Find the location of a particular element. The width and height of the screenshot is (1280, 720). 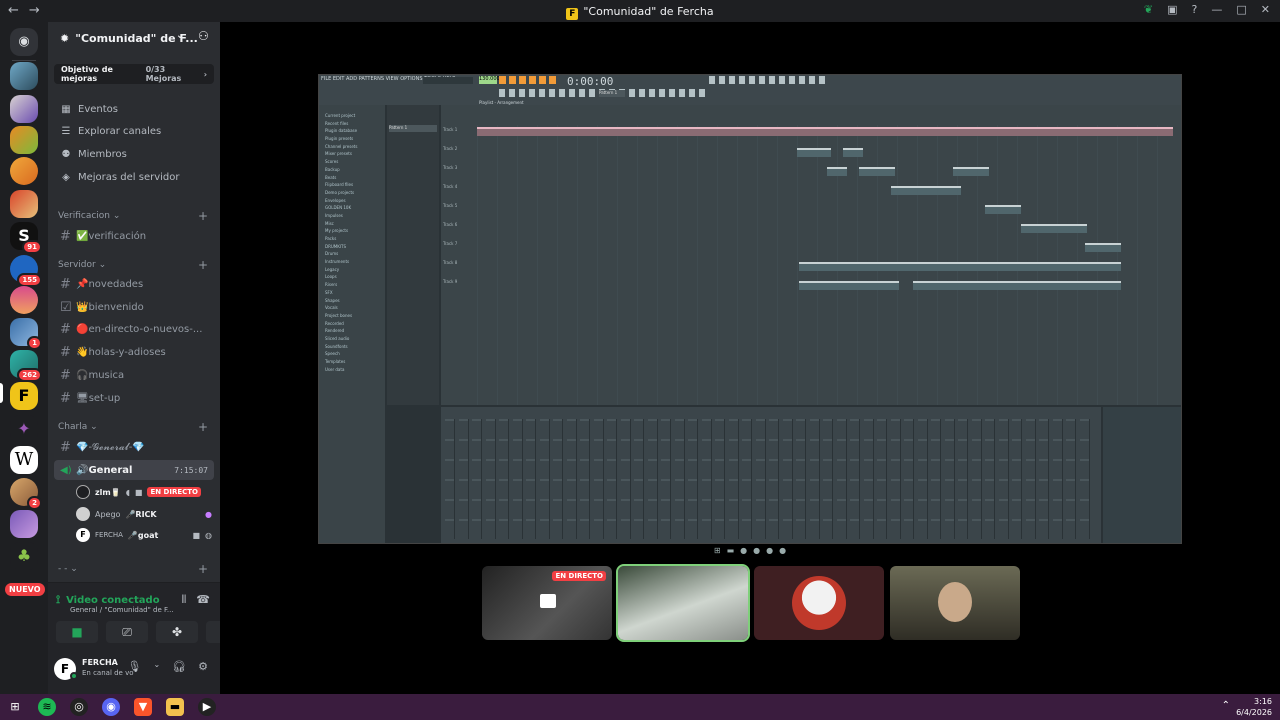

participant-tile-avatar is located at coordinates (819, 603).